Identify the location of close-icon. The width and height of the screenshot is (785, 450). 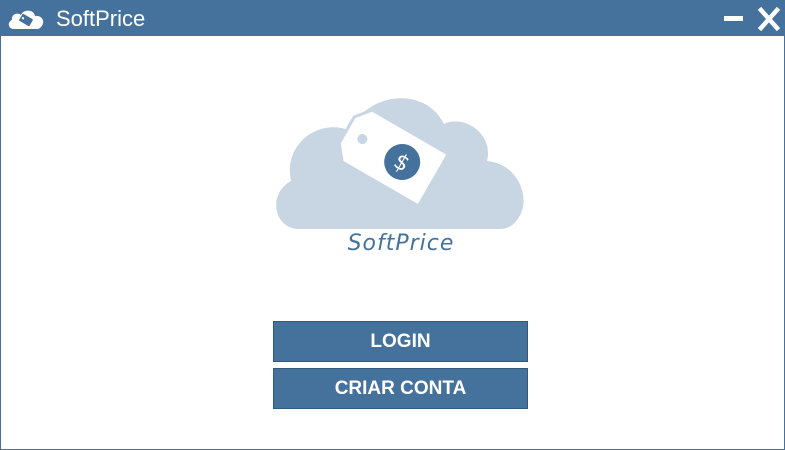
(769, 19).